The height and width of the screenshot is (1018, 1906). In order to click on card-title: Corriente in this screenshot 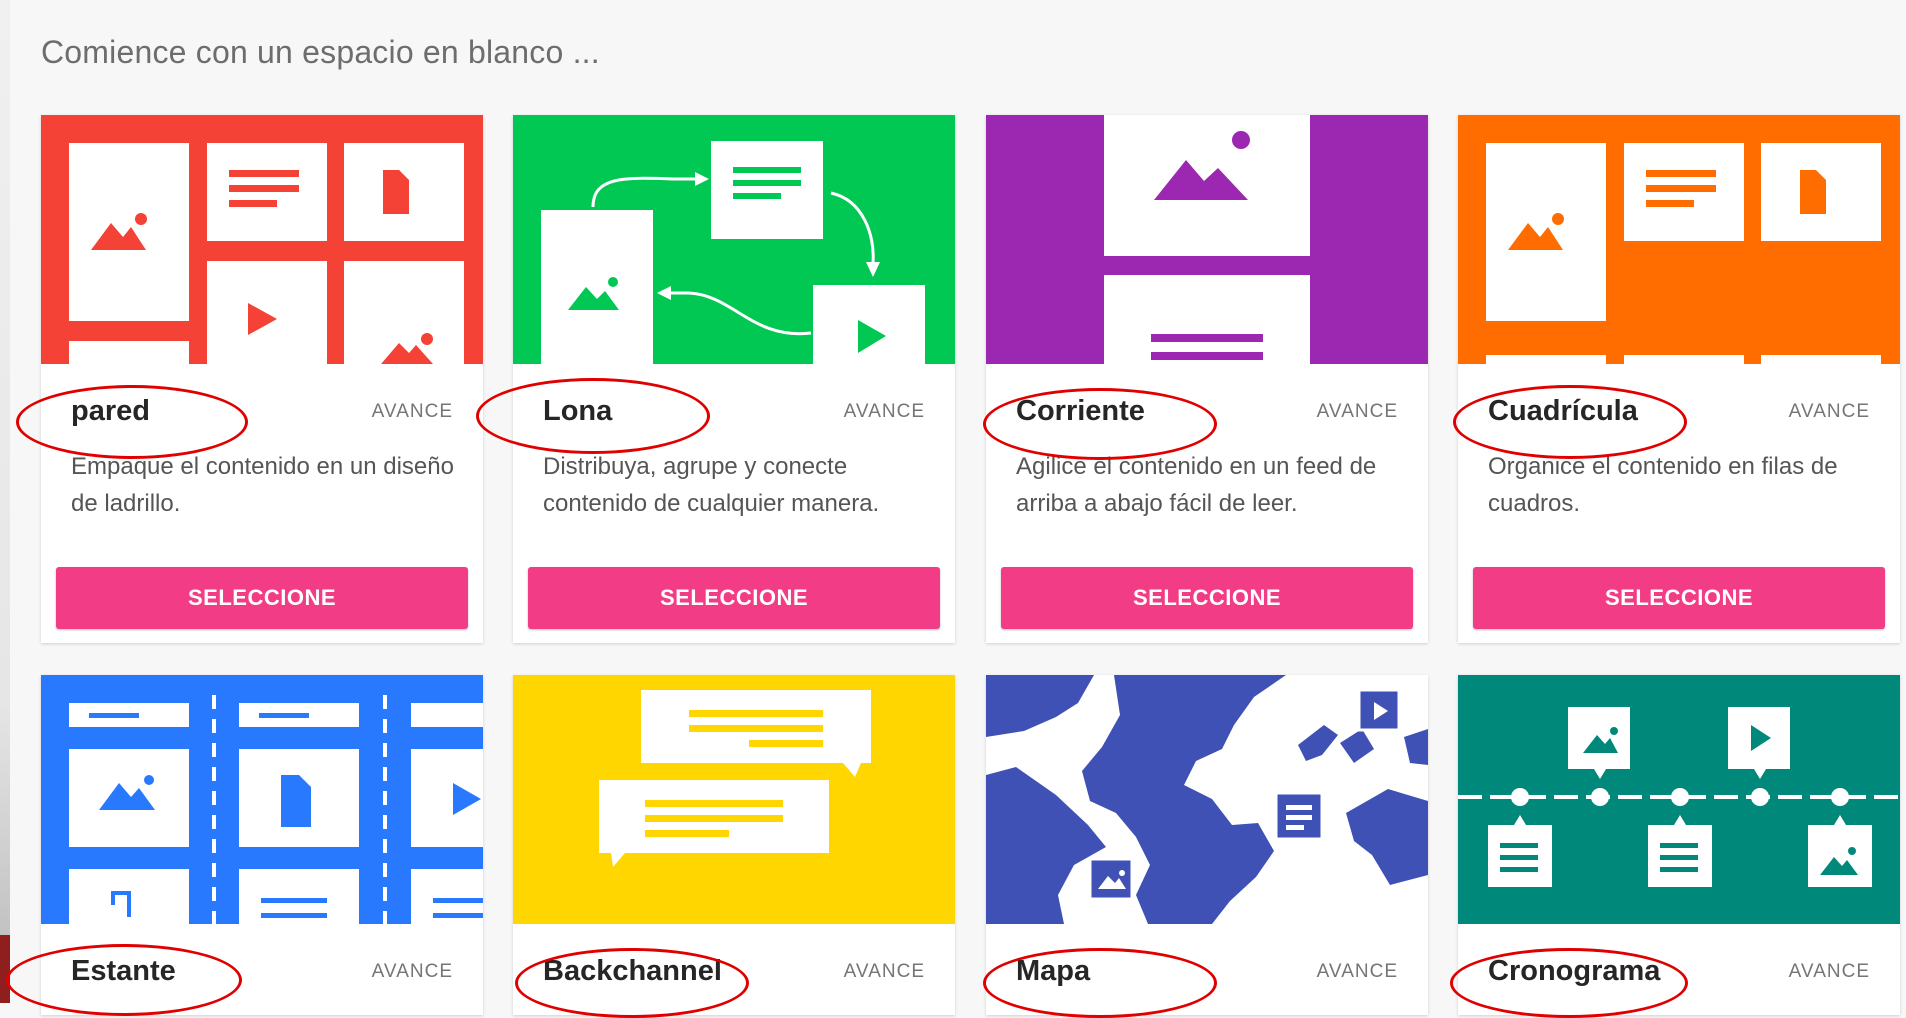, I will do `click(1080, 411)`.